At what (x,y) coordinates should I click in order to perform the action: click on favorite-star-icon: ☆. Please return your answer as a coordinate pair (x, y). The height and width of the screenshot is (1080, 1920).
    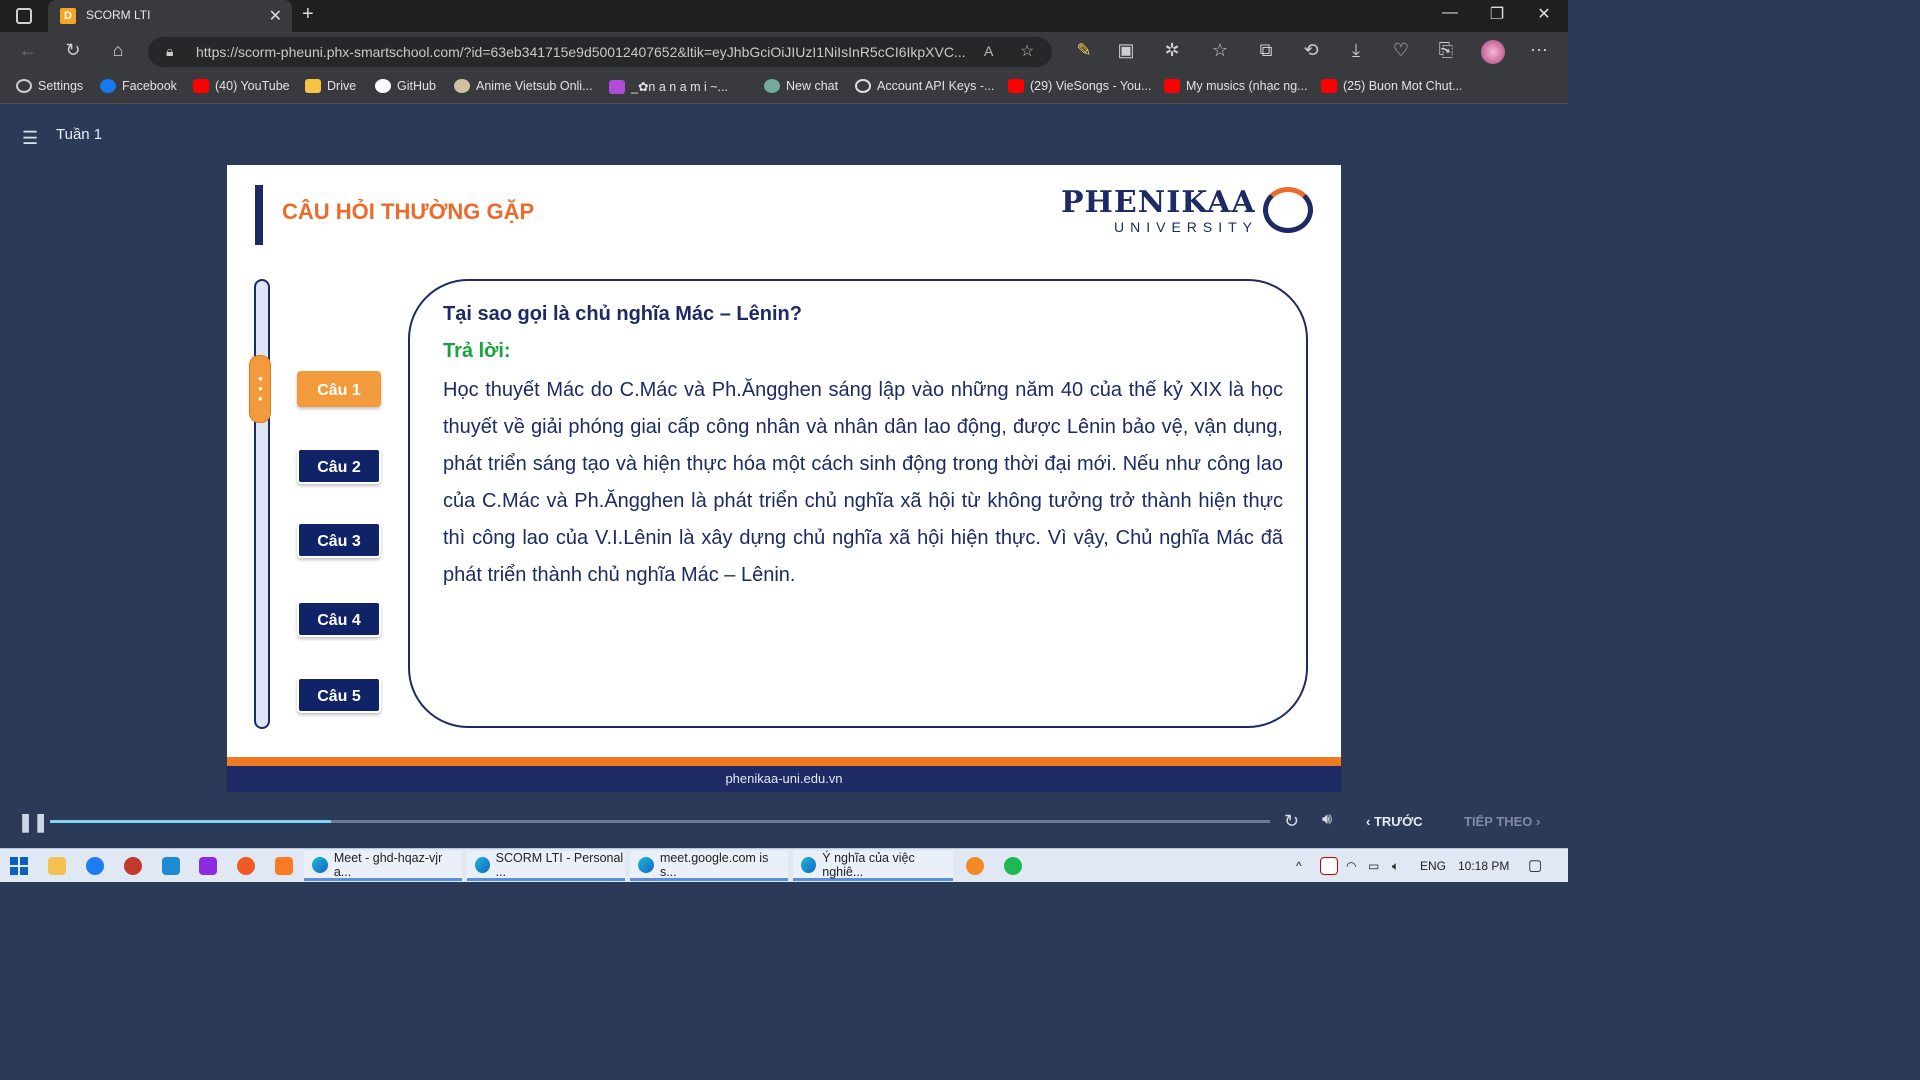
    Looking at the image, I should click on (1027, 51).